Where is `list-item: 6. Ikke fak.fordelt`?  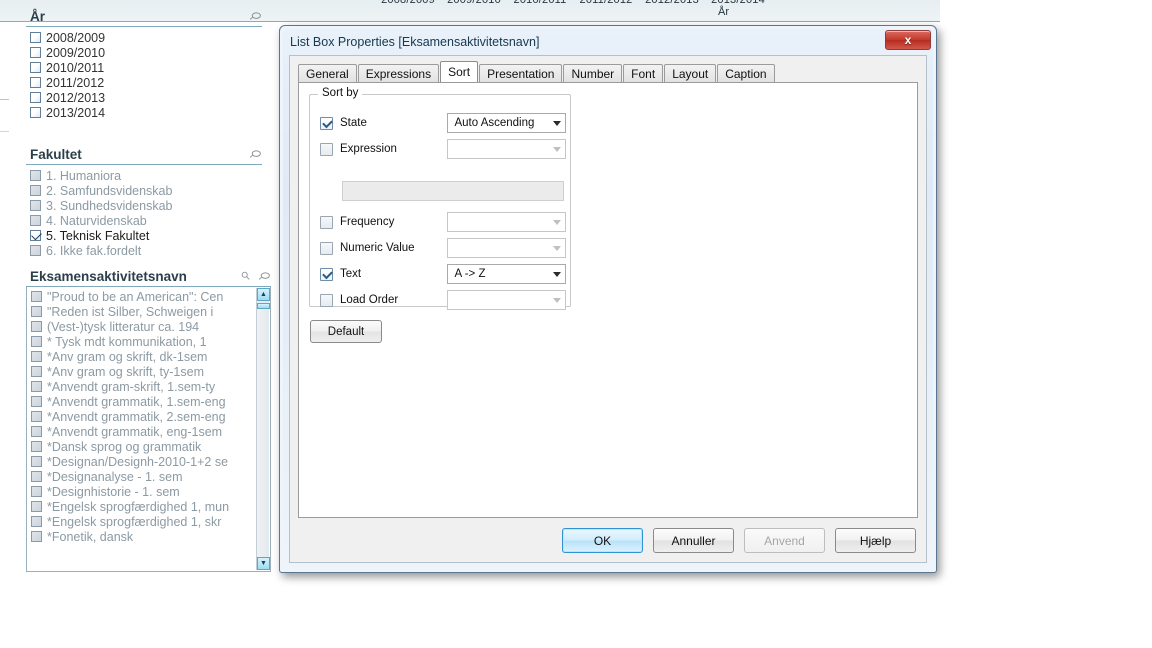
list-item: 6. Ikke fak.fordelt is located at coordinates (144, 250).